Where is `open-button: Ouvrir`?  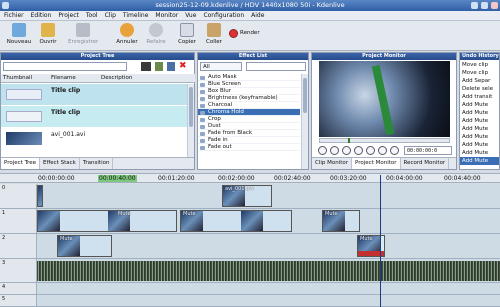 open-button: Ouvrir is located at coordinates (48, 34).